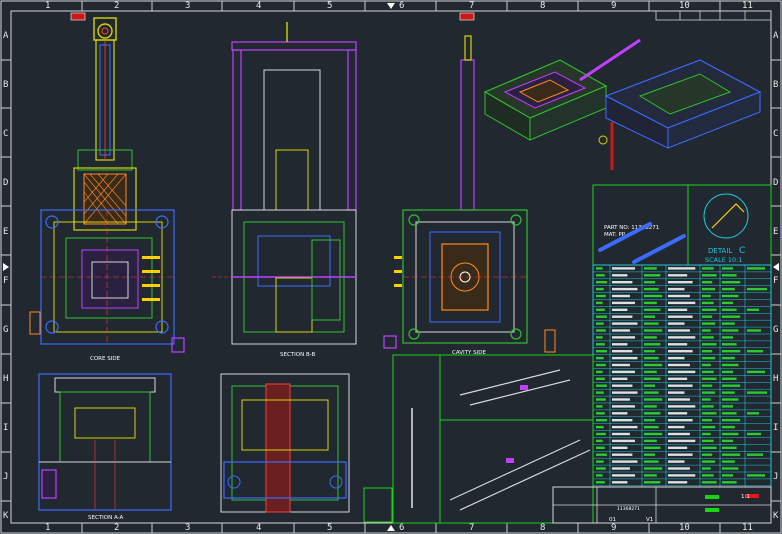  Describe the element at coordinates (493, 439) in the screenshot. I see `ejector-views` at that location.